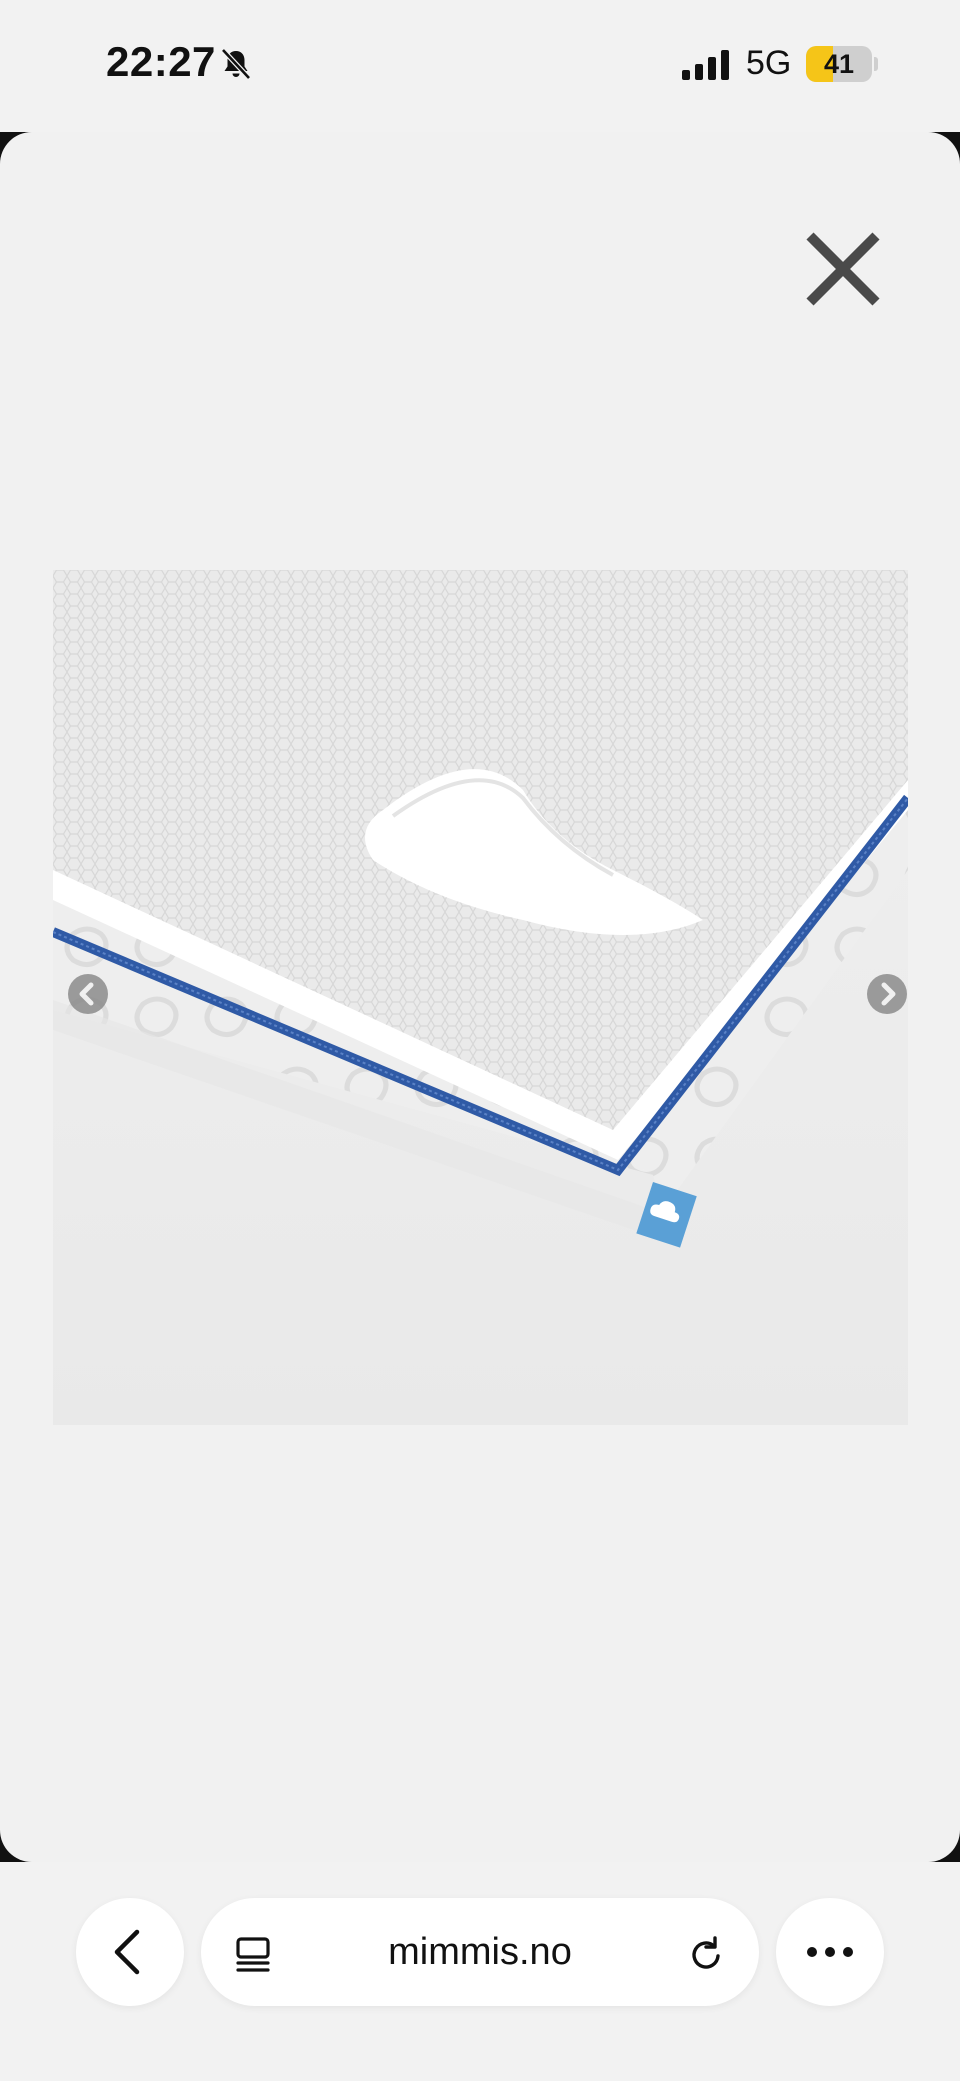 The image size is (960, 2081). What do you see at coordinates (161, 61) in the screenshot?
I see `status-time: 22:27` at bounding box center [161, 61].